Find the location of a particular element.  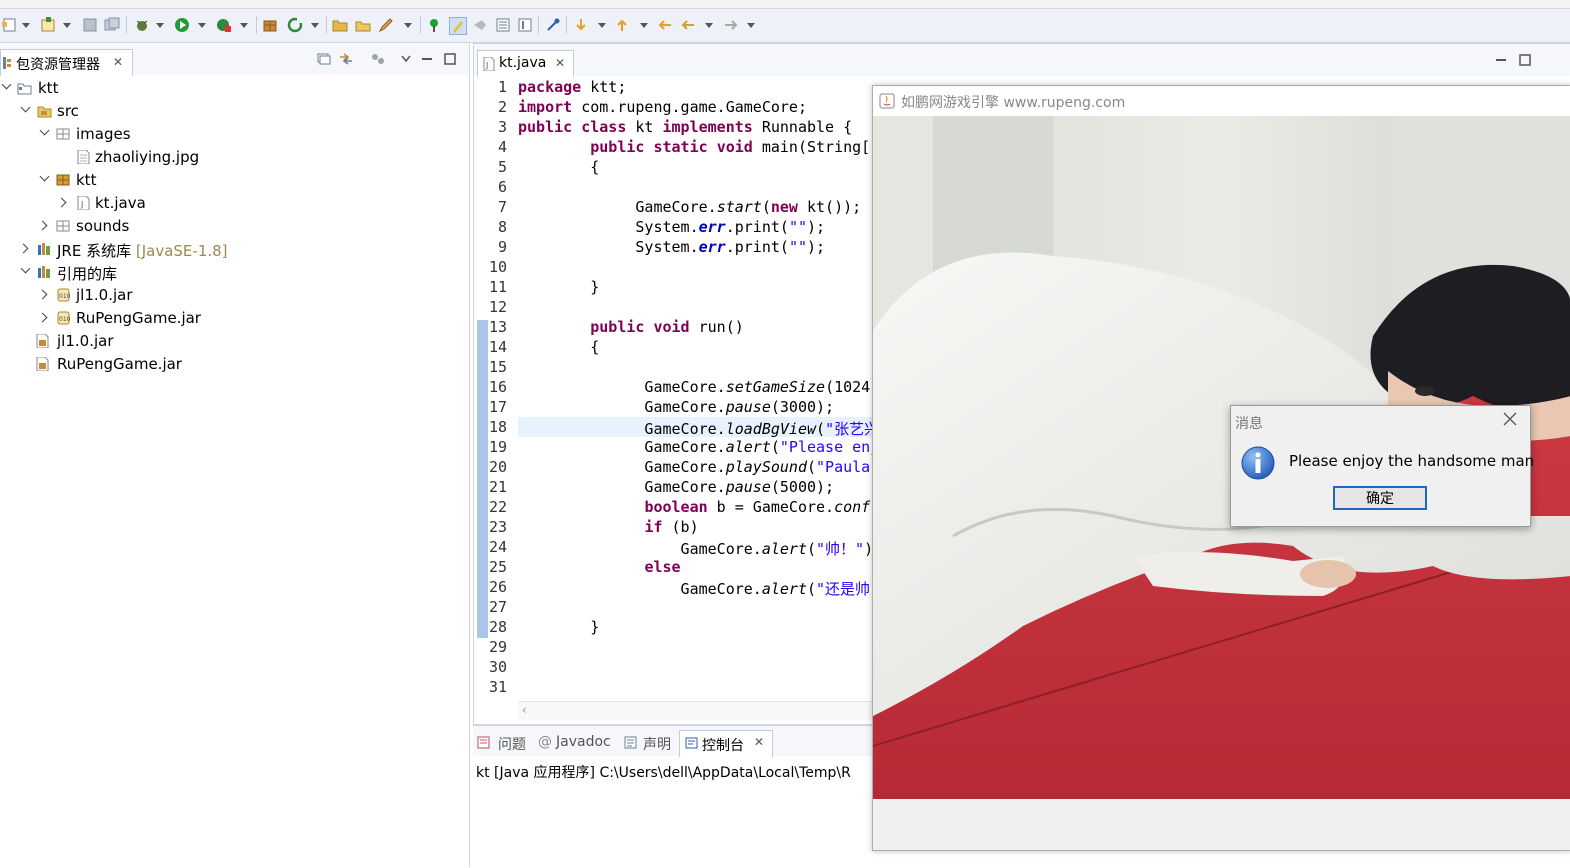

code-line: GameCore.setGameSize(1024, is located at coordinates (699, 387).